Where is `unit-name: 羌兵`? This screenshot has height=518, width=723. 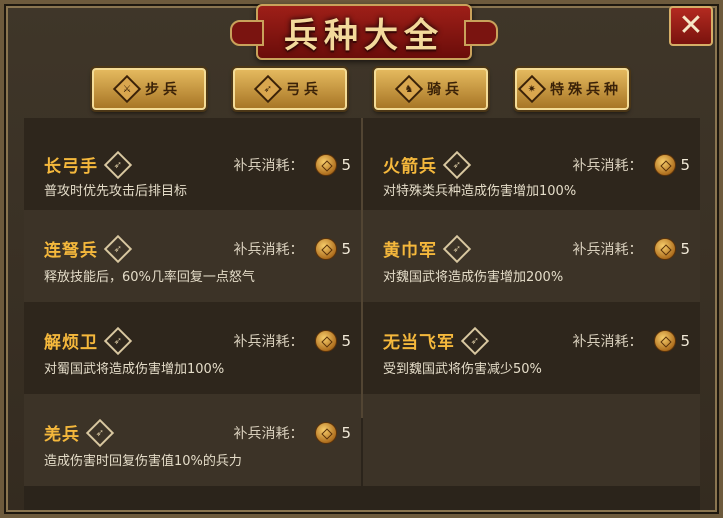
unit-name: 羌兵 is located at coordinates (62, 435).